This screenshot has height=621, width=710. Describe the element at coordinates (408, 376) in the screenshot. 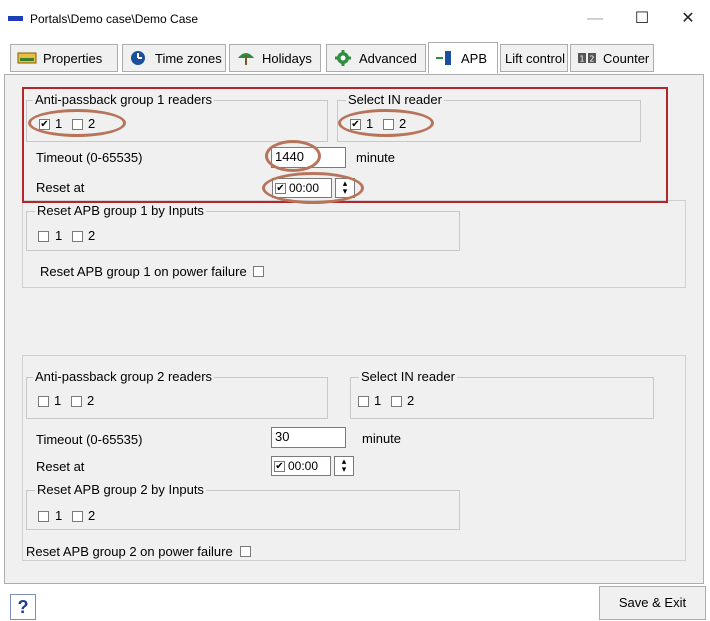

I see `group-title: Select IN reader` at that location.